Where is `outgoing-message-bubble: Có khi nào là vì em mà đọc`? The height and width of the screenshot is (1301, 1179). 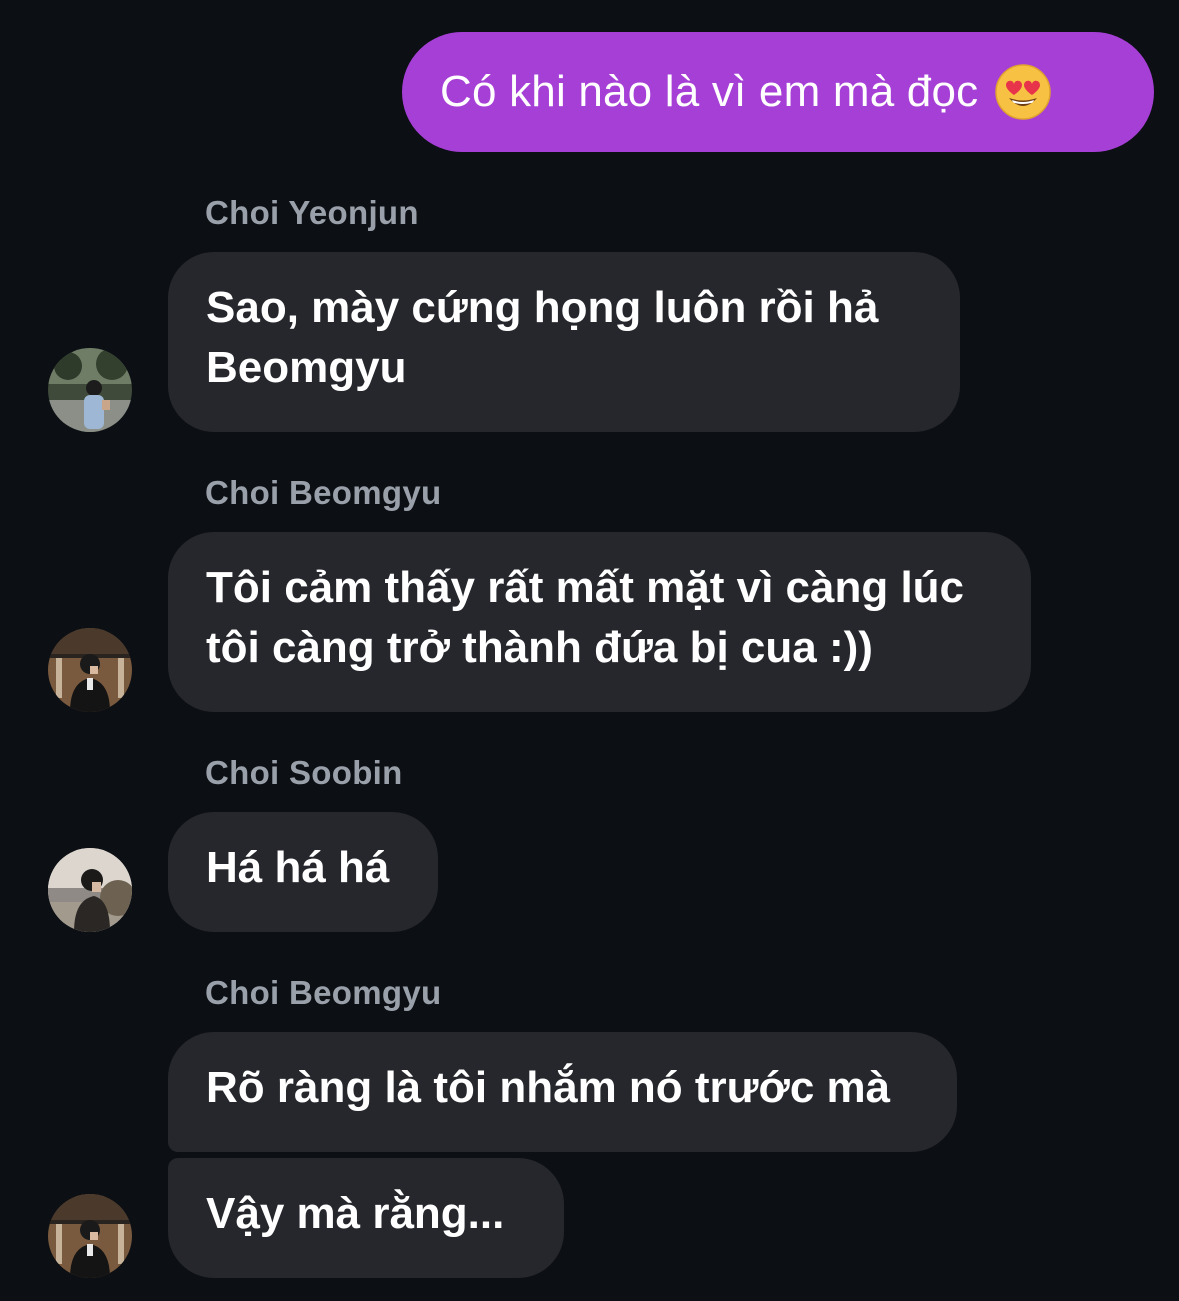
outgoing-message-bubble: Có khi nào là vì em mà đọc is located at coordinates (778, 92).